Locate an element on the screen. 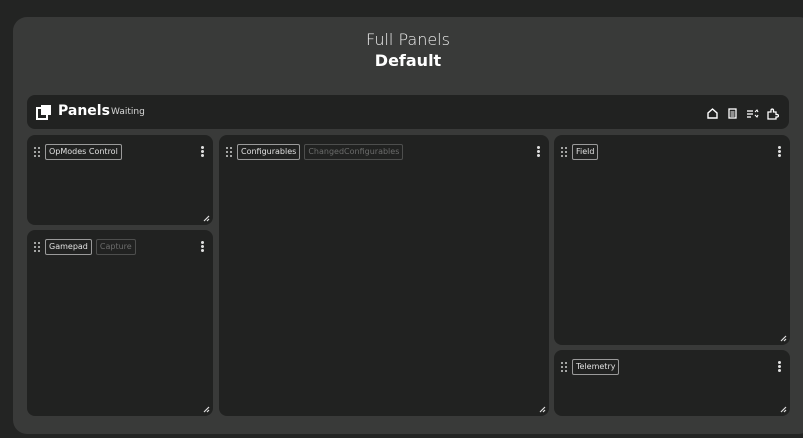 Image resolution: width=803 pixels, height=438 pixels. panel-tabs: Gamepad Capture is located at coordinates (90, 247).